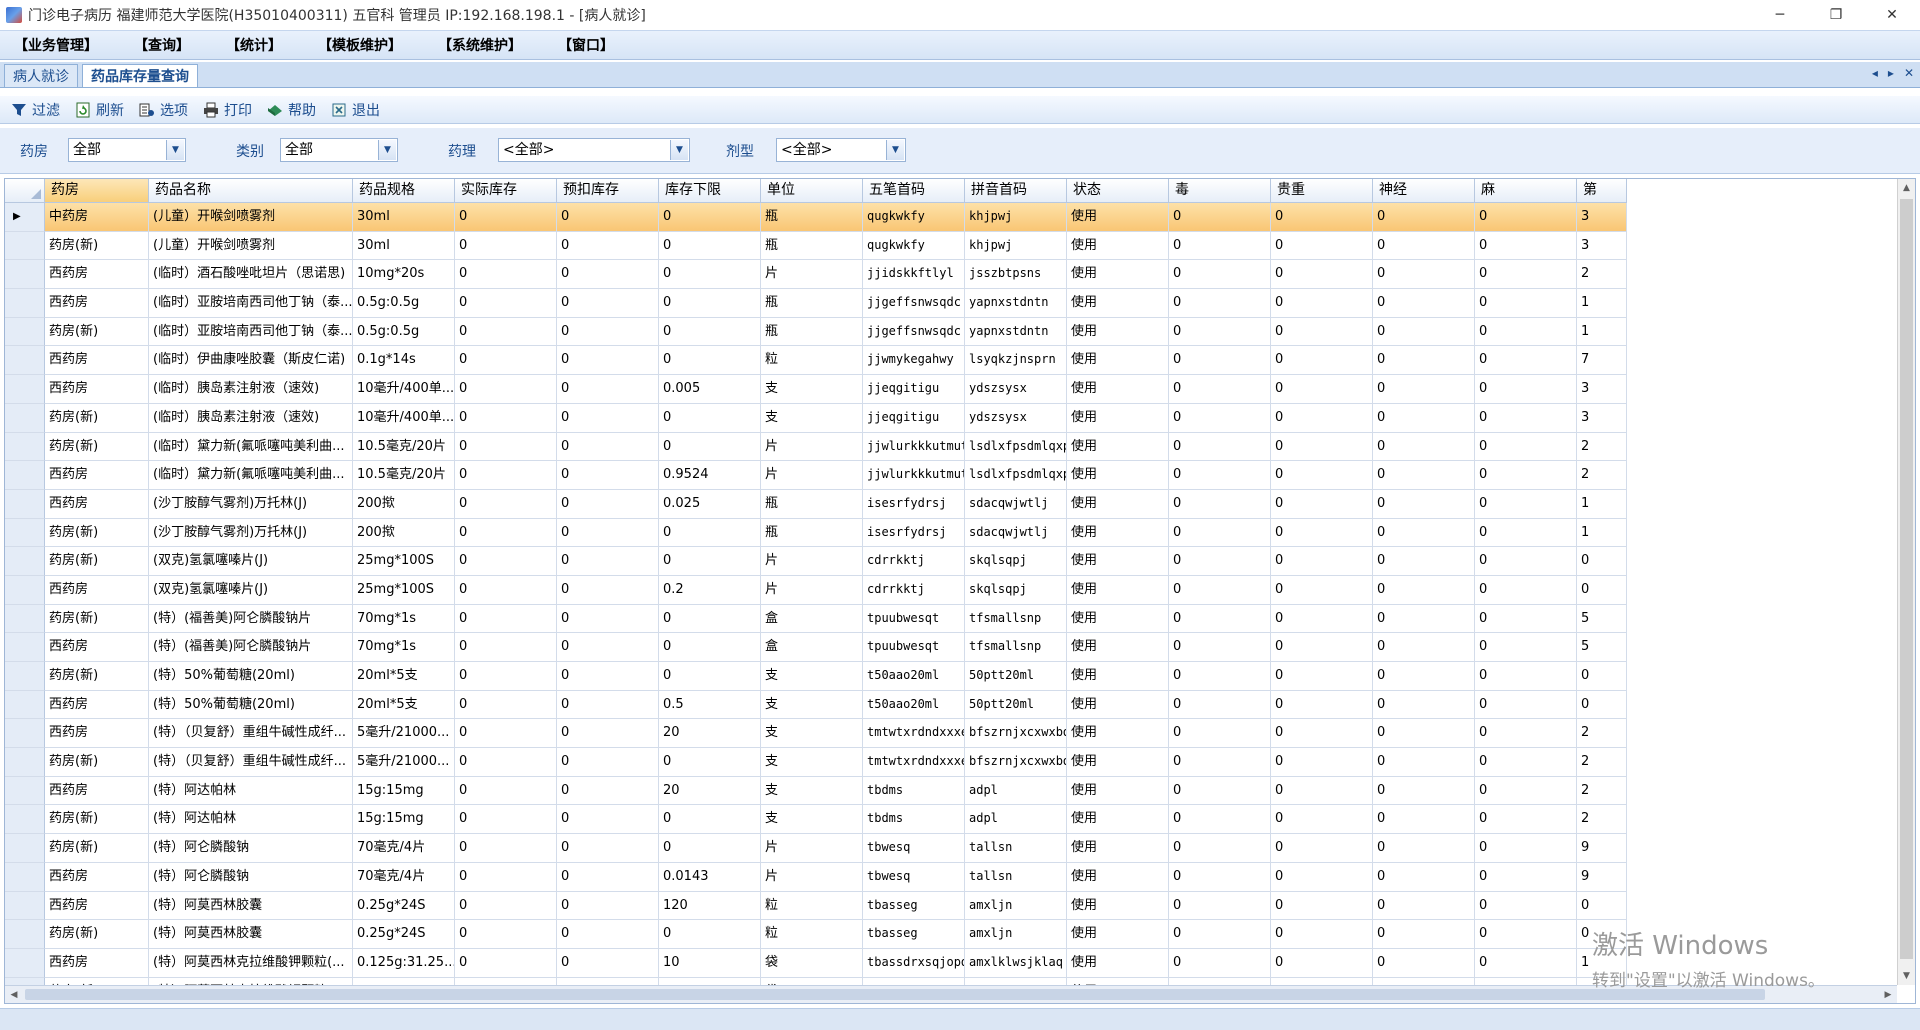  Describe the element at coordinates (710, 963) in the screenshot. I see `col-stock-min-cell: 10` at that location.